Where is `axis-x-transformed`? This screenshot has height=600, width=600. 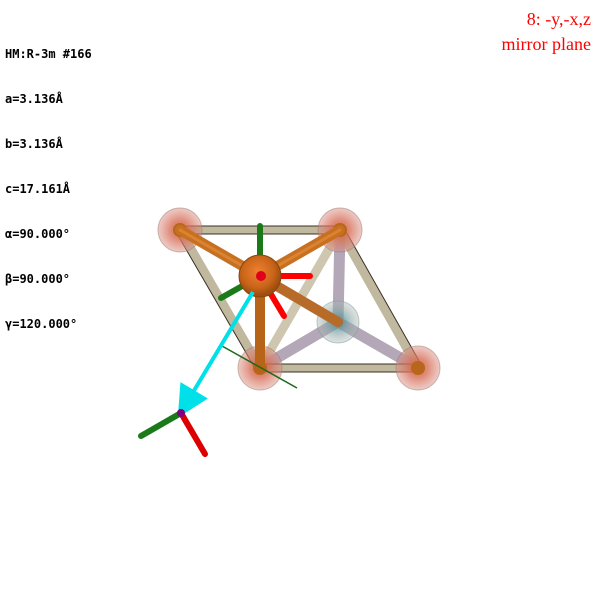
axis-x-transformed is located at coordinates (193, 433).